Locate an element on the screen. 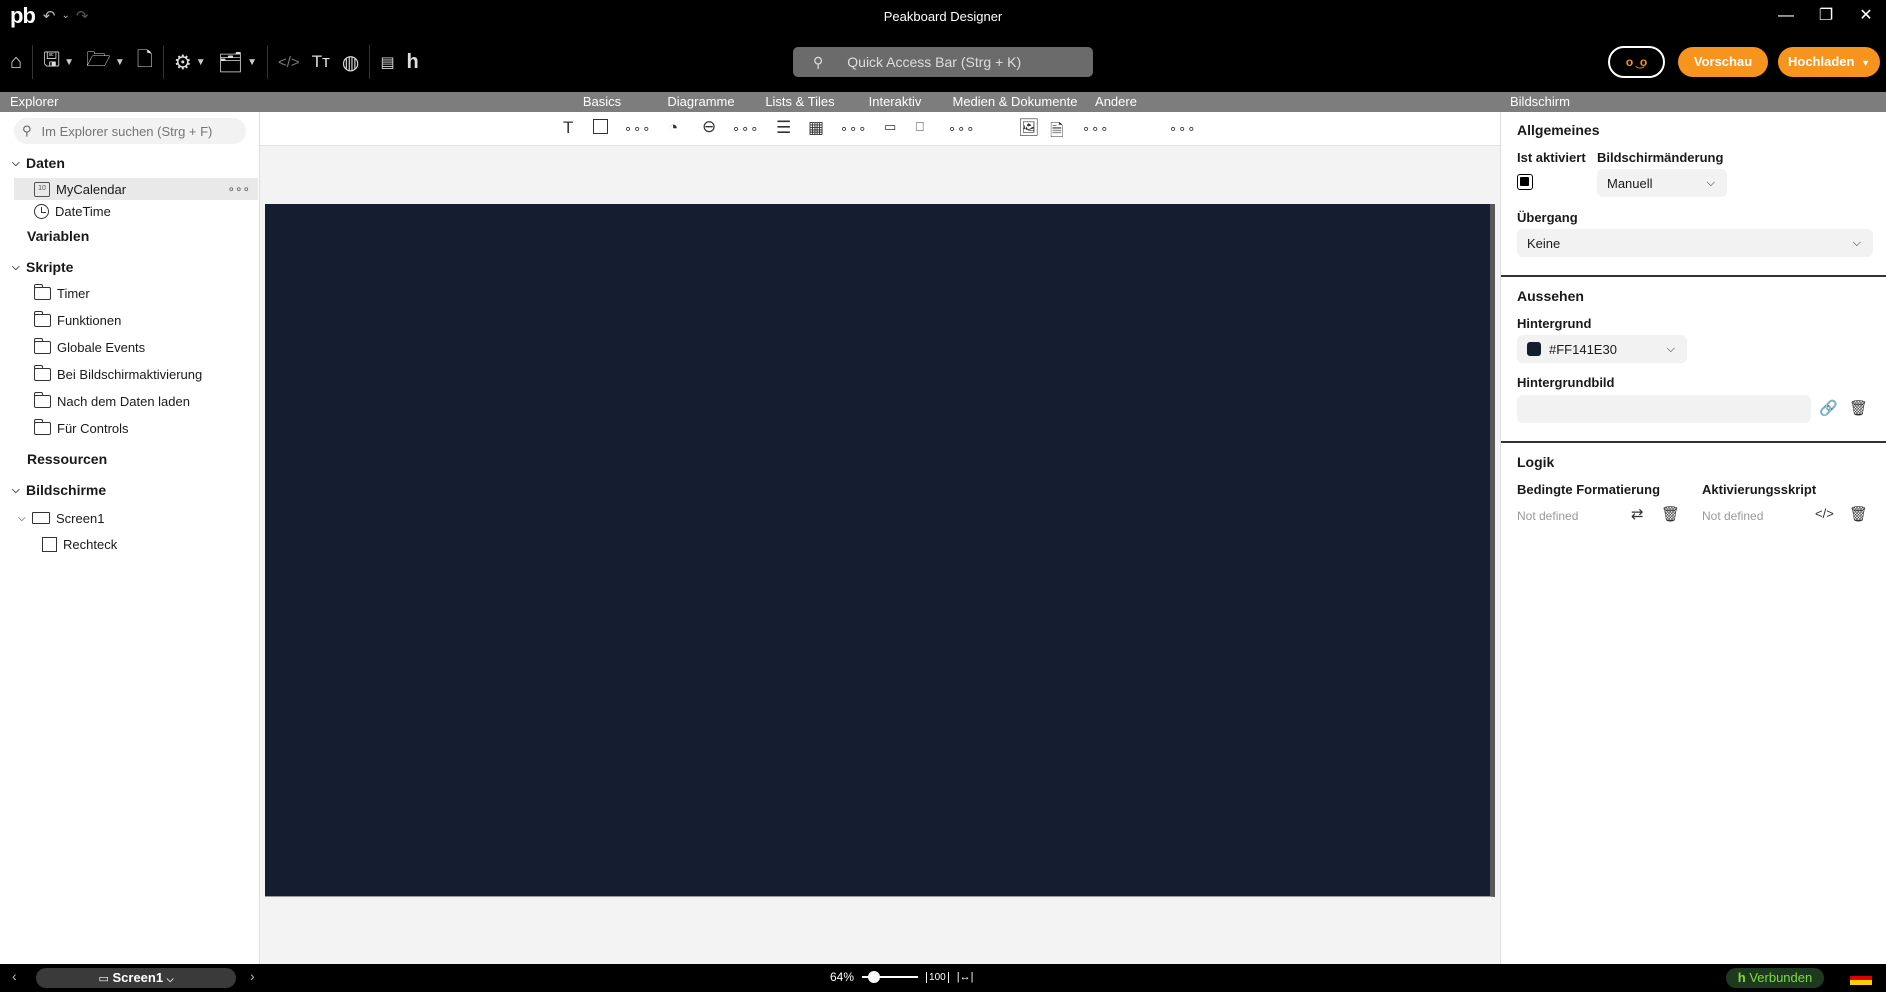  zoom-control: 64% 100 |↔| is located at coordinates (901, 977).